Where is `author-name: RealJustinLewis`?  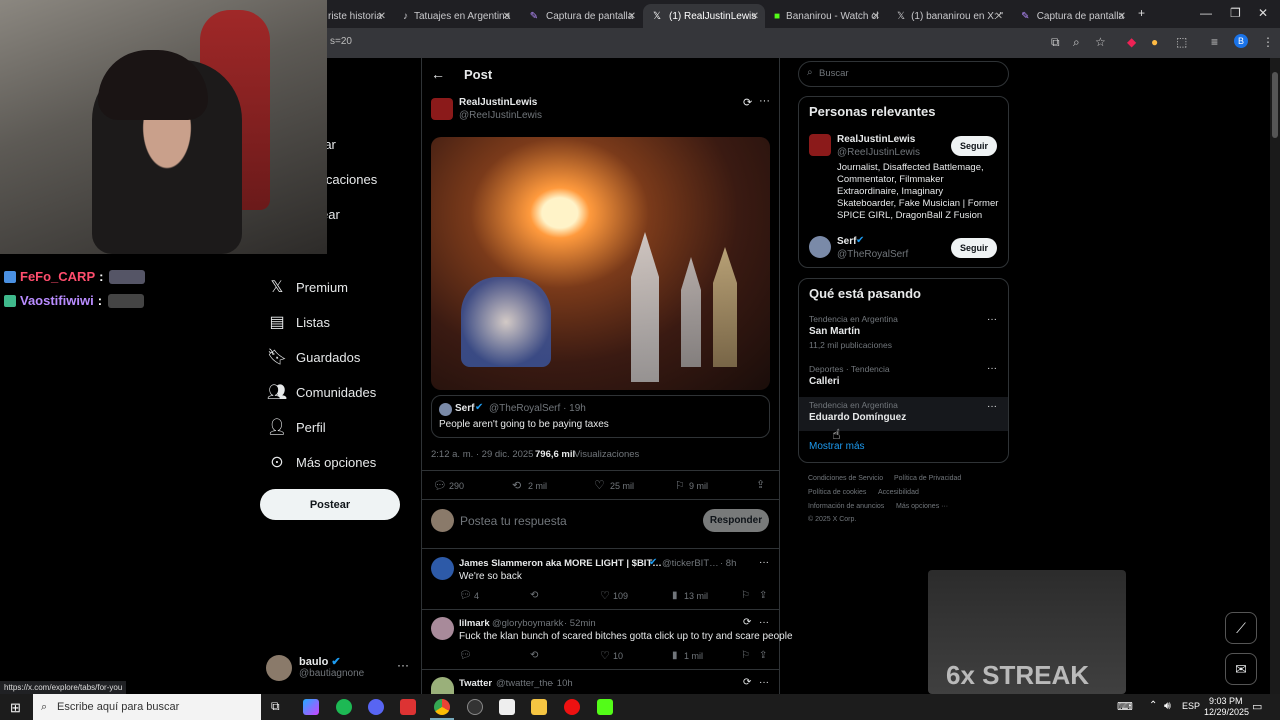
author-name: RealJustinLewis is located at coordinates (498, 102).